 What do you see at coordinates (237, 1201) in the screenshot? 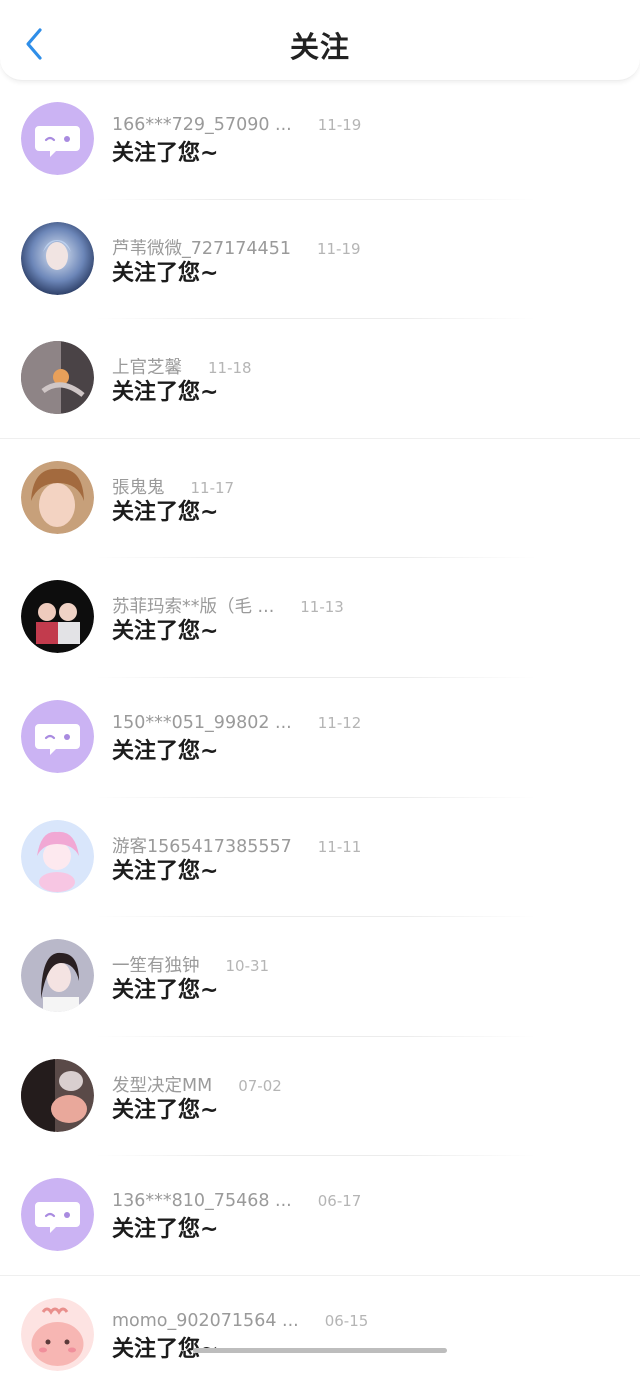
I see `user-name: 136***810_75468 ... 06-17` at bounding box center [237, 1201].